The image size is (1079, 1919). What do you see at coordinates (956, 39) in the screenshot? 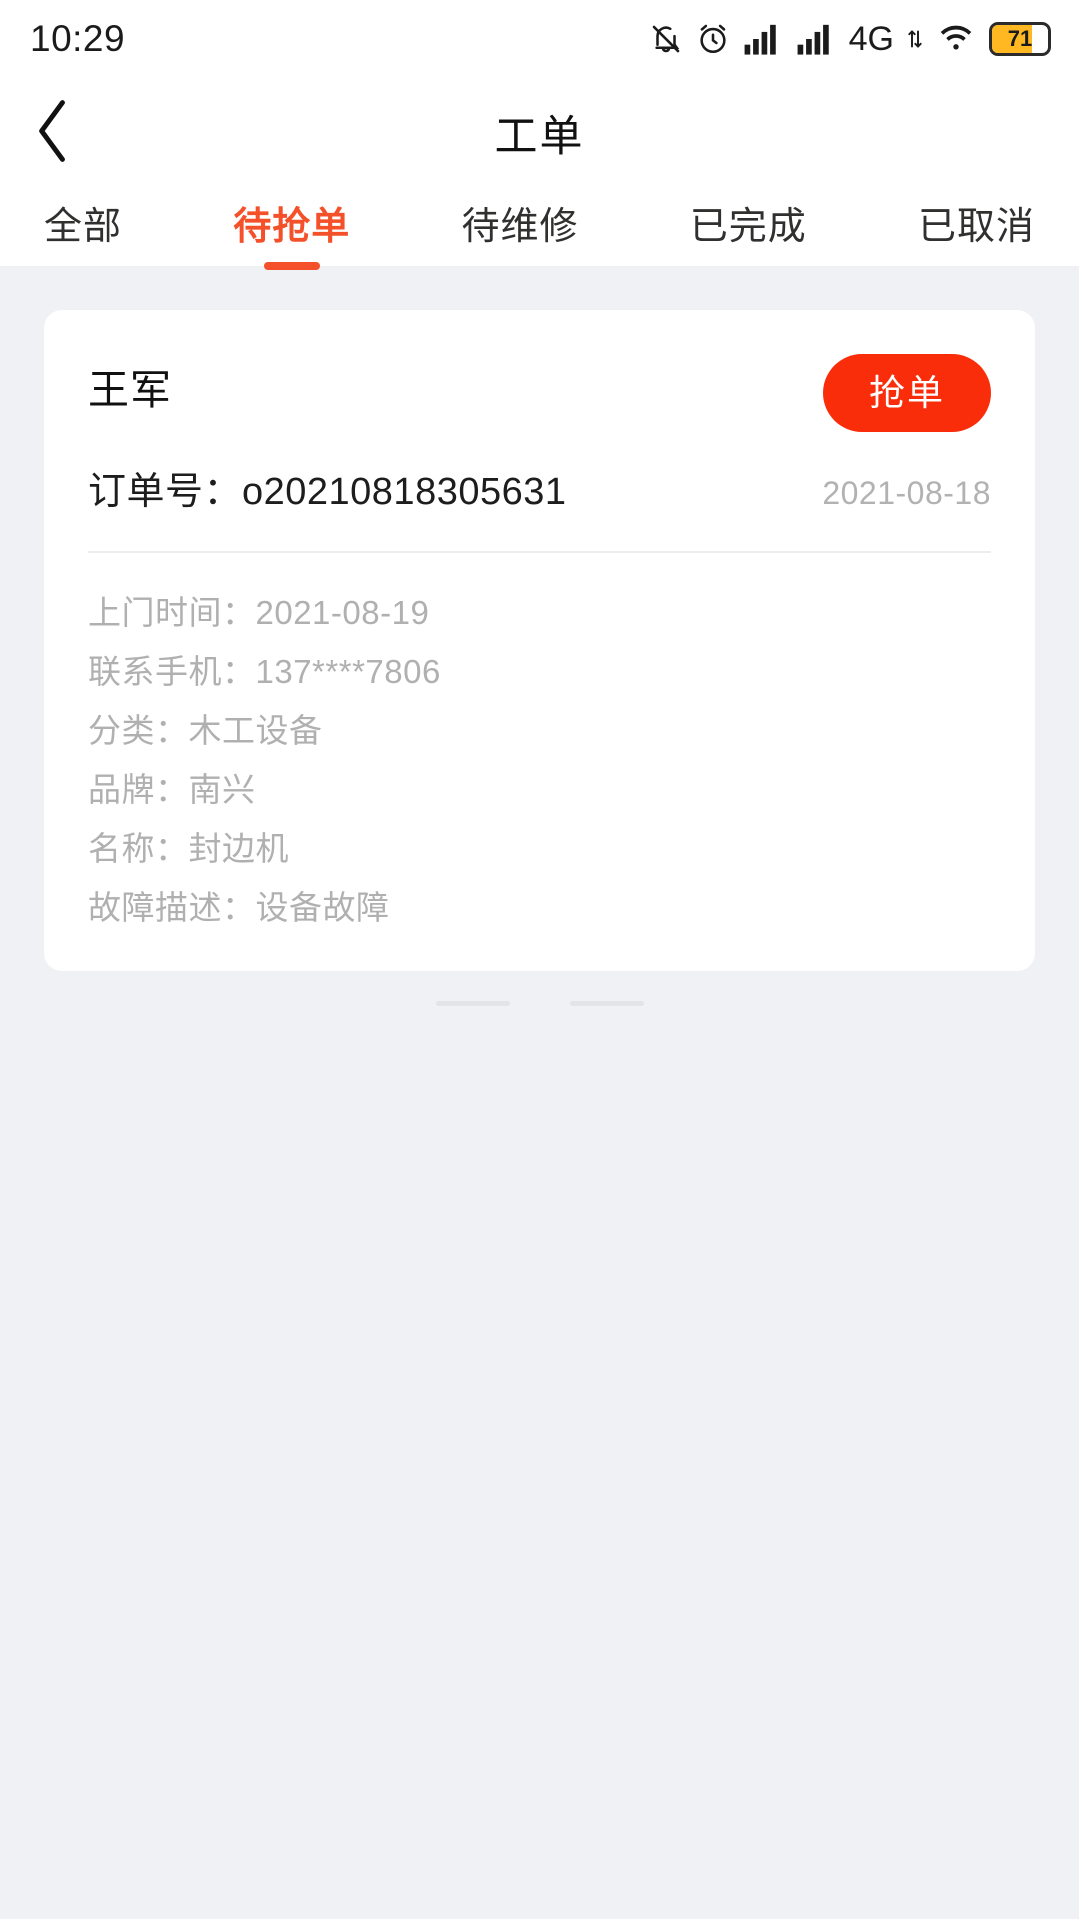
I see `wifi-icon` at bounding box center [956, 39].